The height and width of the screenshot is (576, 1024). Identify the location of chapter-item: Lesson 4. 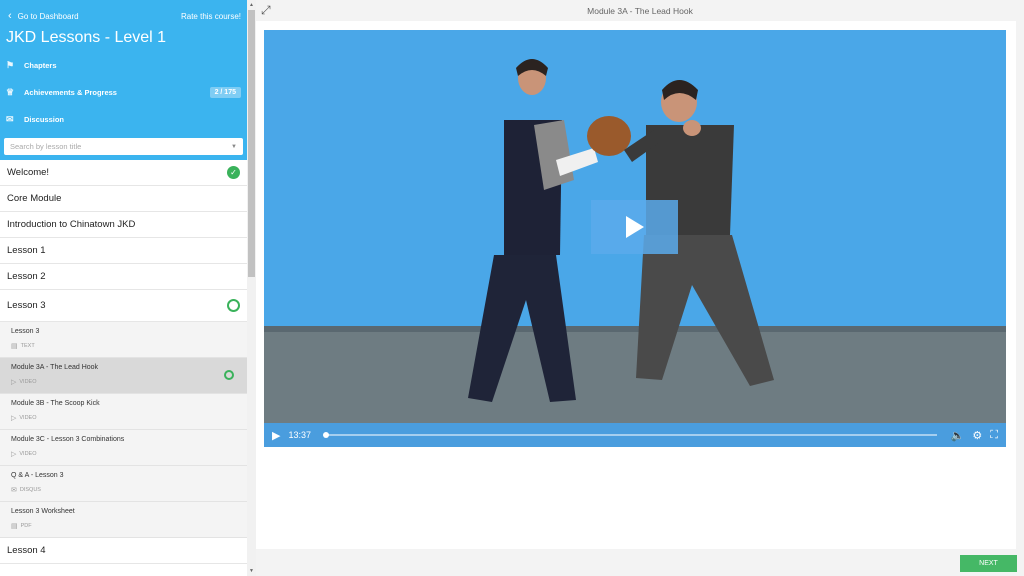
(123, 551).